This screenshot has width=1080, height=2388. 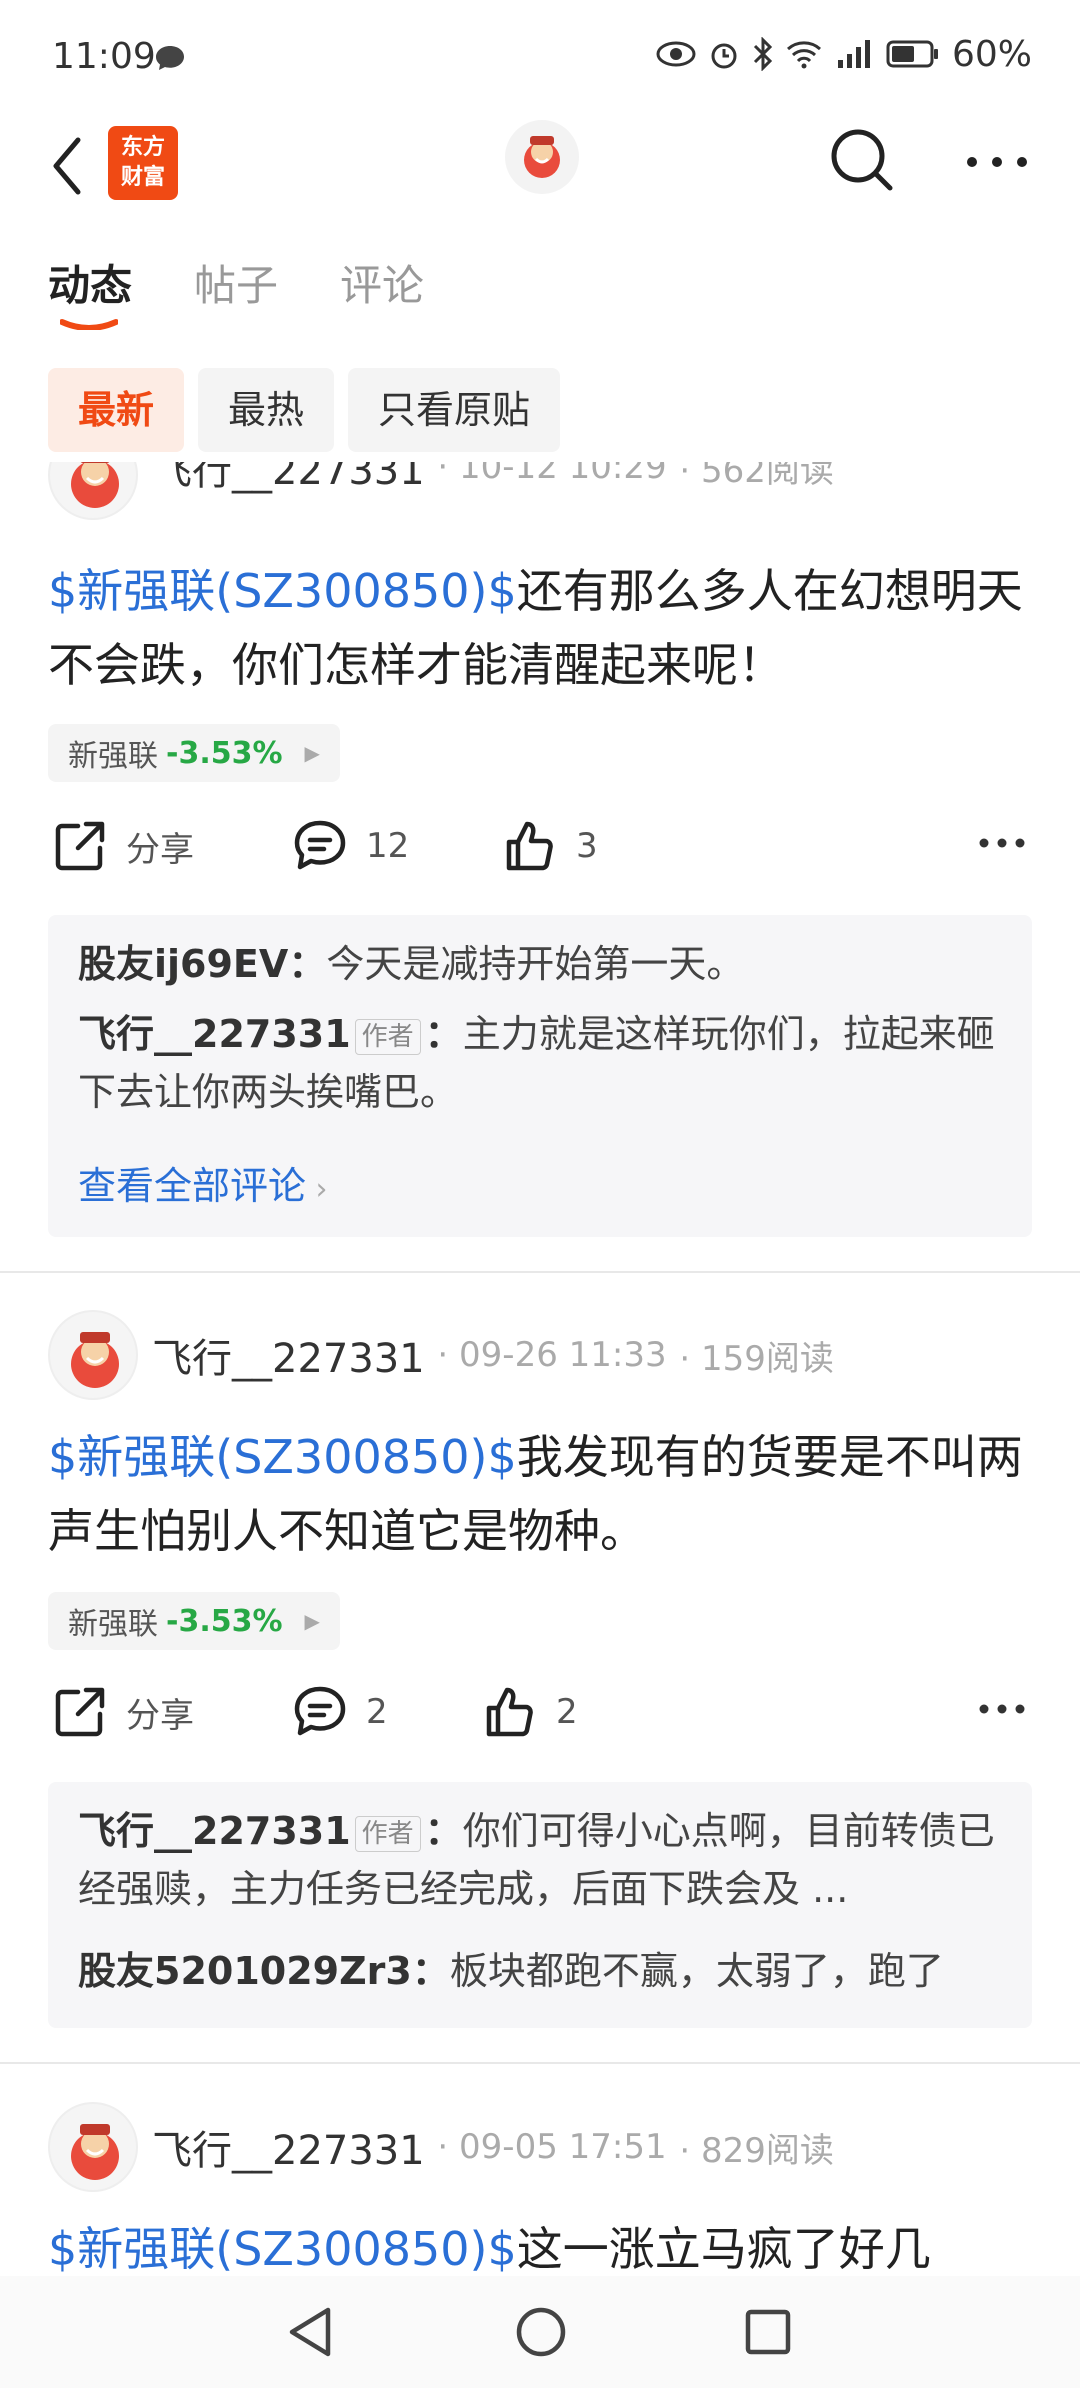 I want to click on tab-comments-label: 评论, so click(x=382, y=285).